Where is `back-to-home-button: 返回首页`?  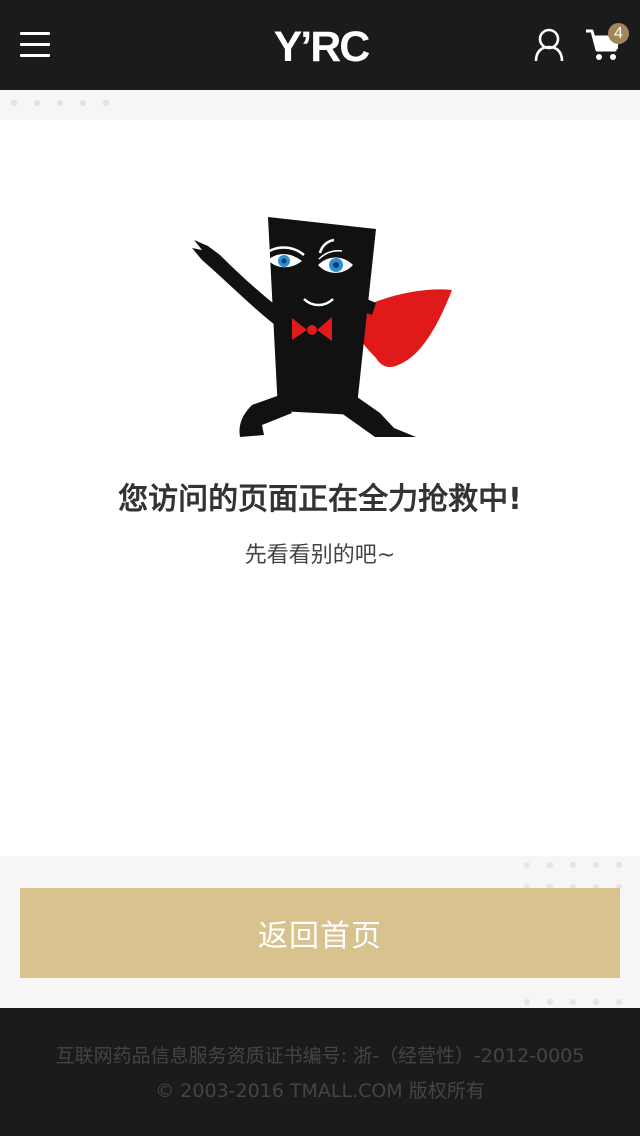 back-to-home-button: 返回首页 is located at coordinates (320, 933).